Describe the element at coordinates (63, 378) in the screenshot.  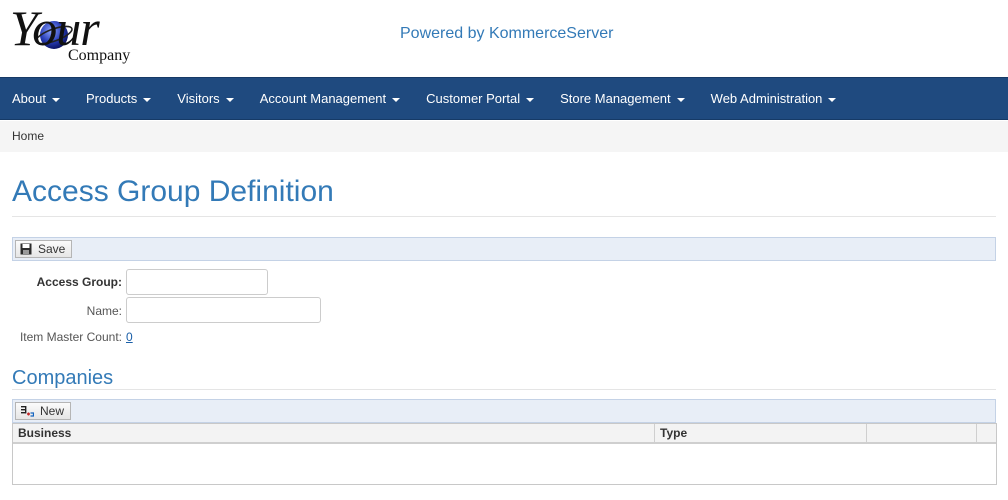
I see `companies-section-title: Companies` at that location.